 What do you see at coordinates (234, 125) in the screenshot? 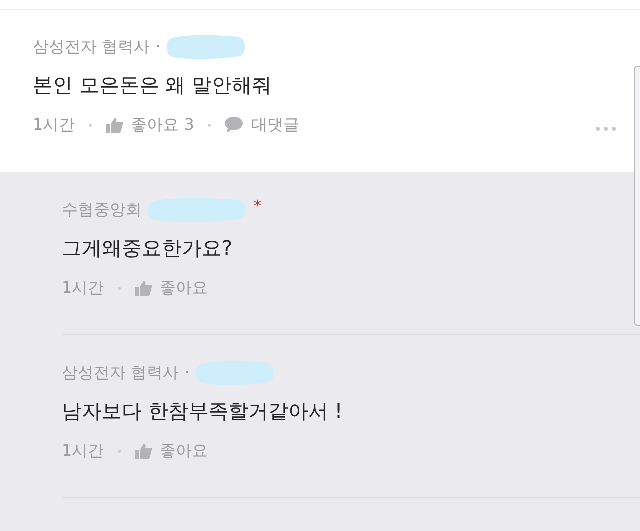
I see `speech-bubble-icon` at bounding box center [234, 125].